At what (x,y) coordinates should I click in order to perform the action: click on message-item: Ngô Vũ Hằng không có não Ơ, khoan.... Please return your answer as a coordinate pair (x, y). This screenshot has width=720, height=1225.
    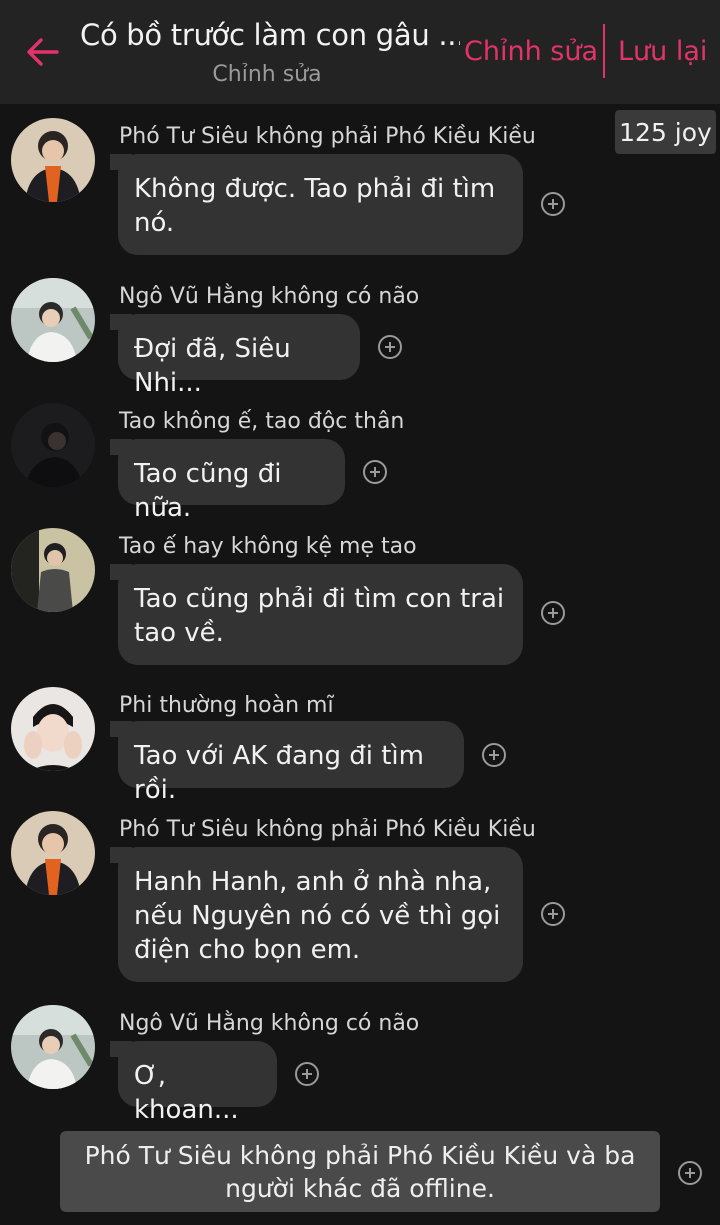
    Looking at the image, I should click on (360, 1065).